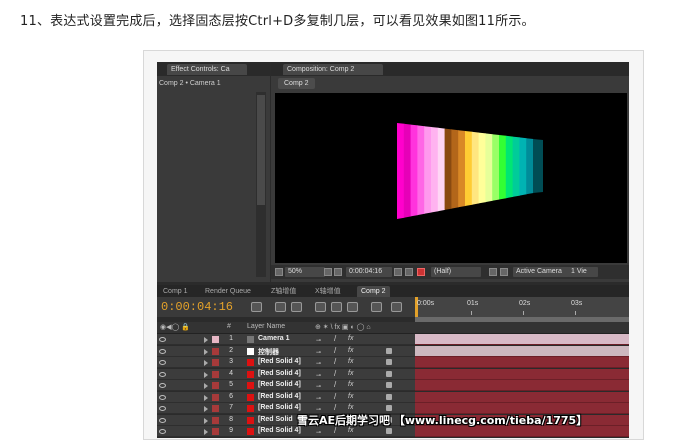 The height and width of the screenshot is (440, 682). What do you see at coordinates (296, 307) in the screenshot?
I see `draft-3d-icon` at bounding box center [296, 307].